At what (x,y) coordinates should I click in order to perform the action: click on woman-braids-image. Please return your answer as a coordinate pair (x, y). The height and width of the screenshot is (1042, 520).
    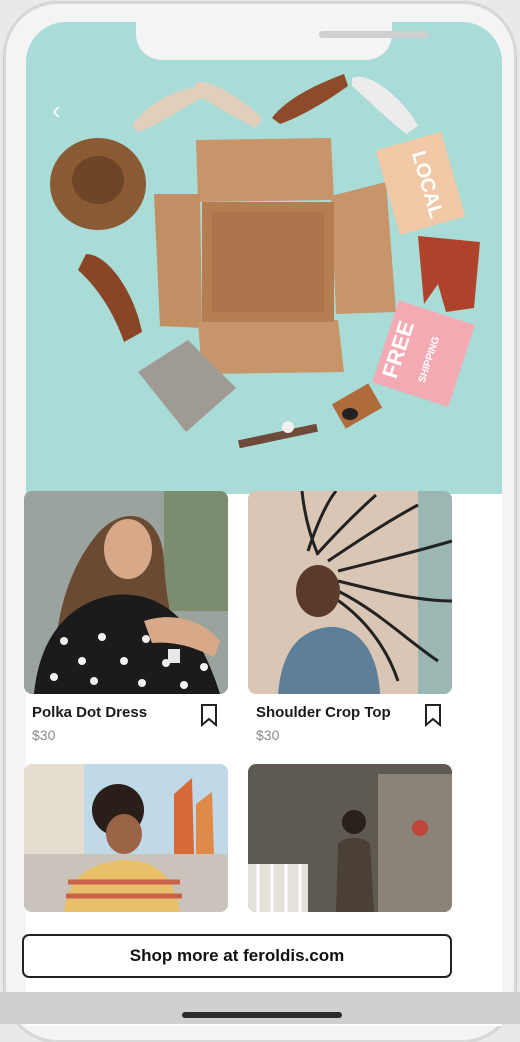
    Looking at the image, I should click on (350, 592).